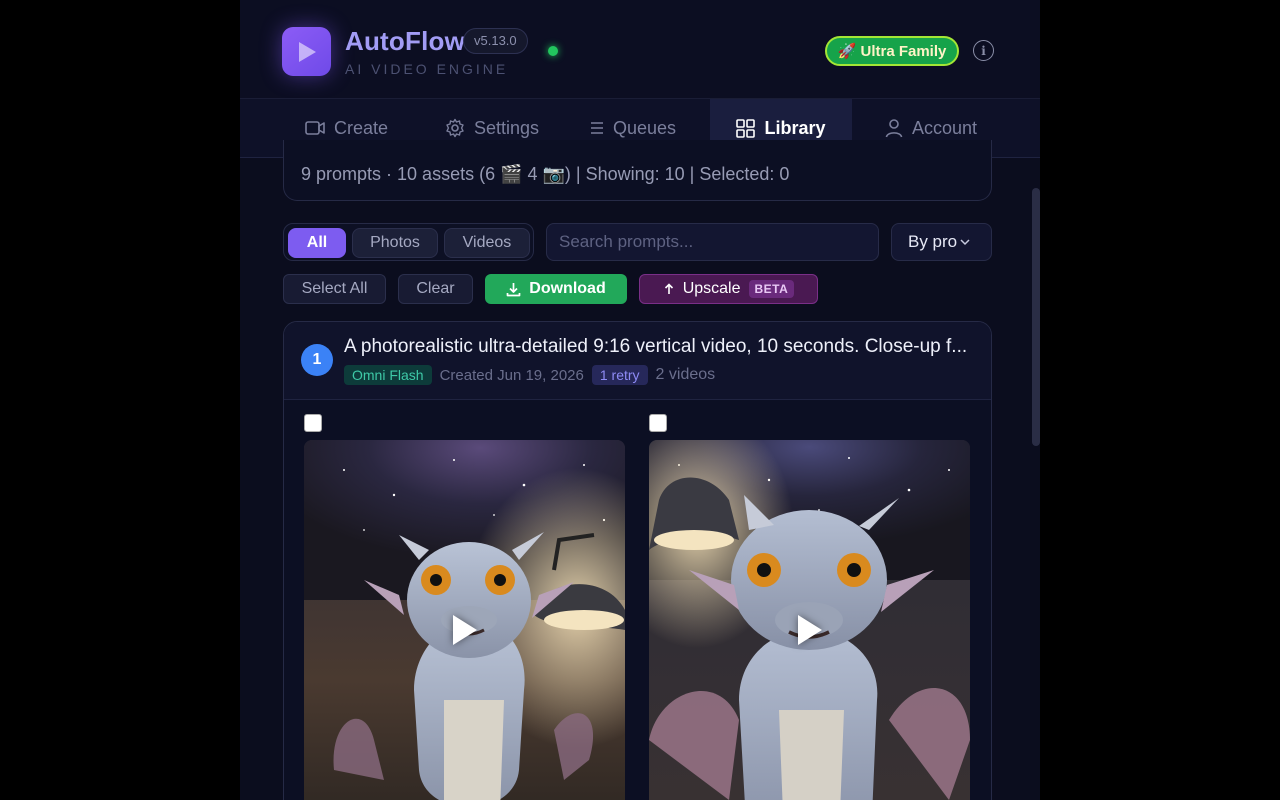 This screenshot has width=1280, height=800. Describe the element at coordinates (795, 127) in the screenshot. I see `tab-library-label: Library` at that location.